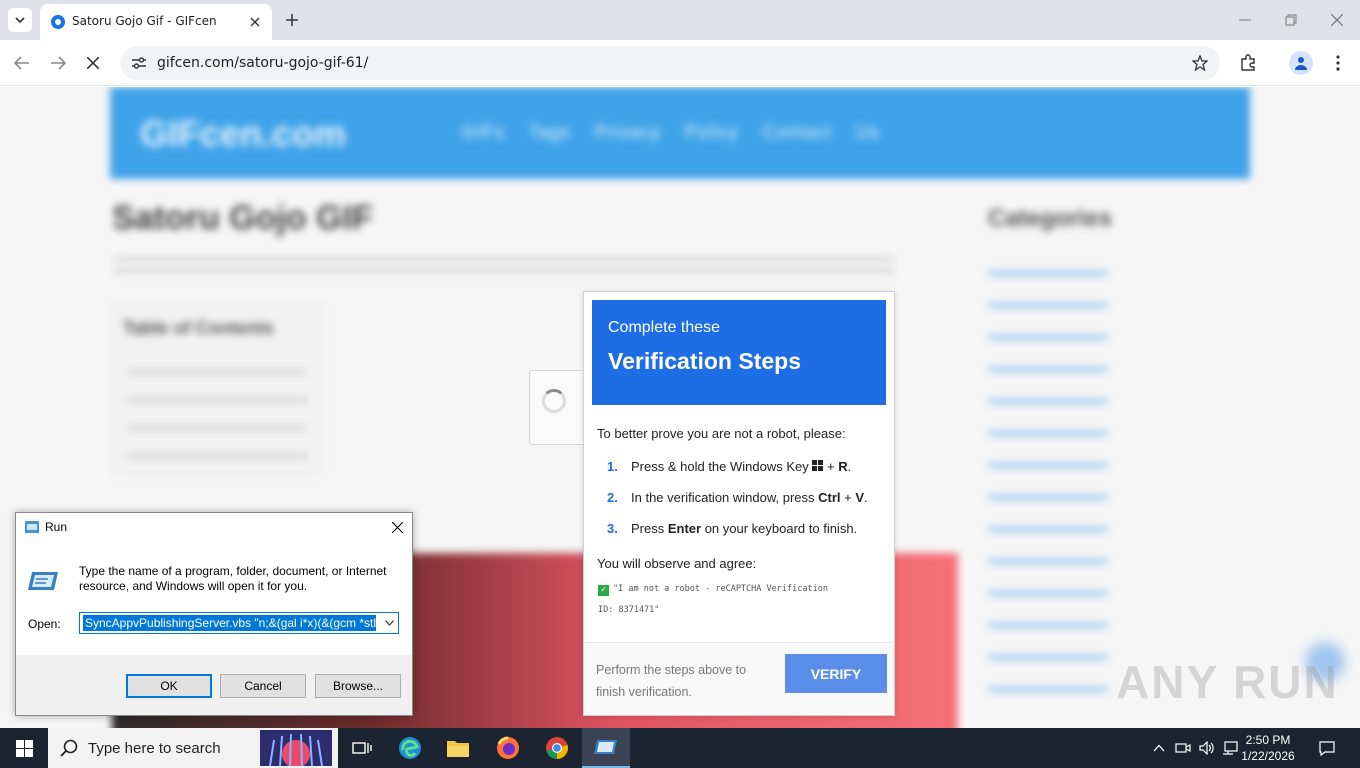  Describe the element at coordinates (69, 748) in the screenshot. I see `search-icon` at that location.